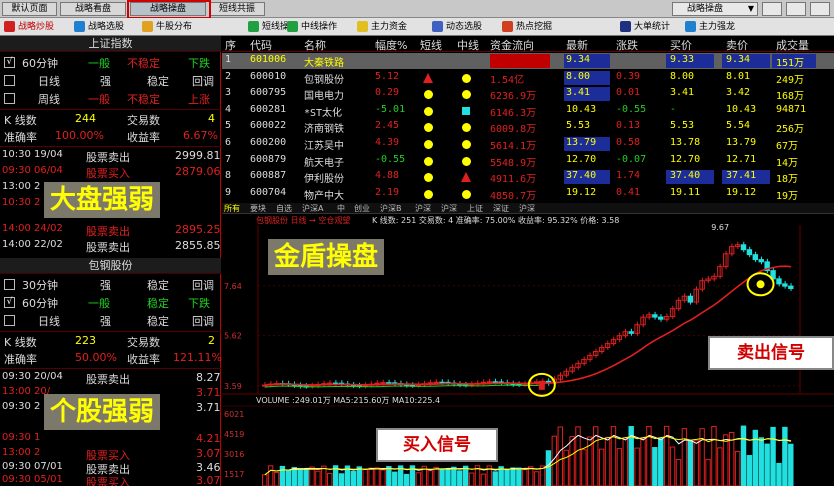 This screenshot has height=486, width=834. What do you see at coordinates (29, 27) in the screenshot?
I see `toolbar-strategy-stock: 战略炒股` at bounding box center [29, 27].